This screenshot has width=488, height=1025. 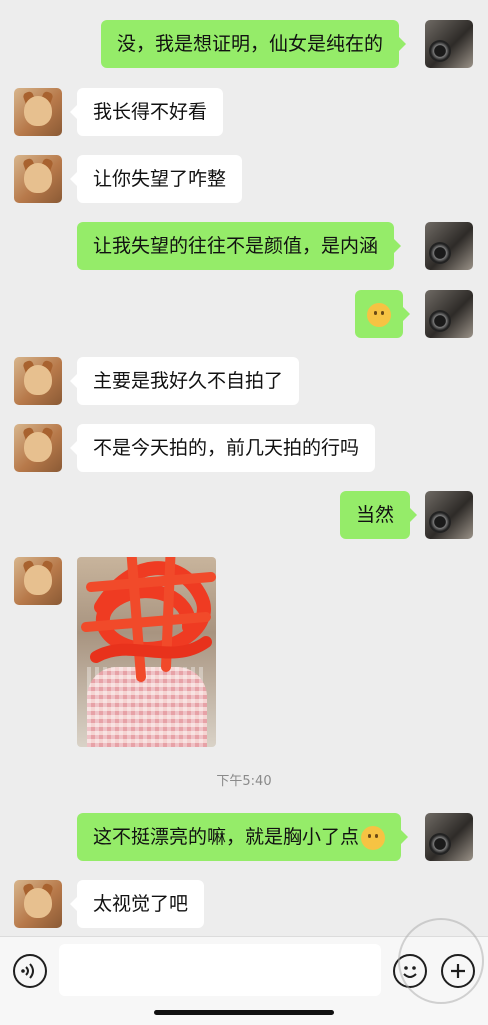 What do you see at coordinates (226, 448) in the screenshot?
I see `message-text: 不是今天拍的，前几天拍的行吗` at bounding box center [226, 448].